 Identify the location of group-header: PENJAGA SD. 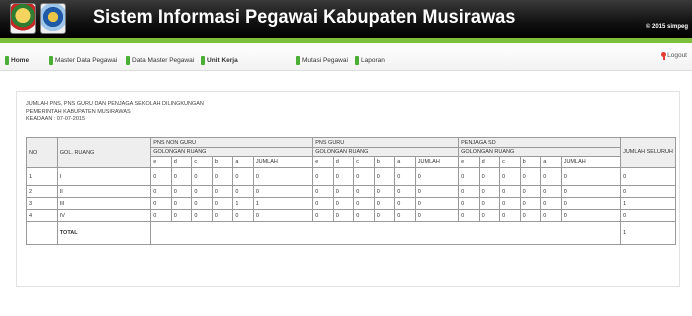
(540, 142).